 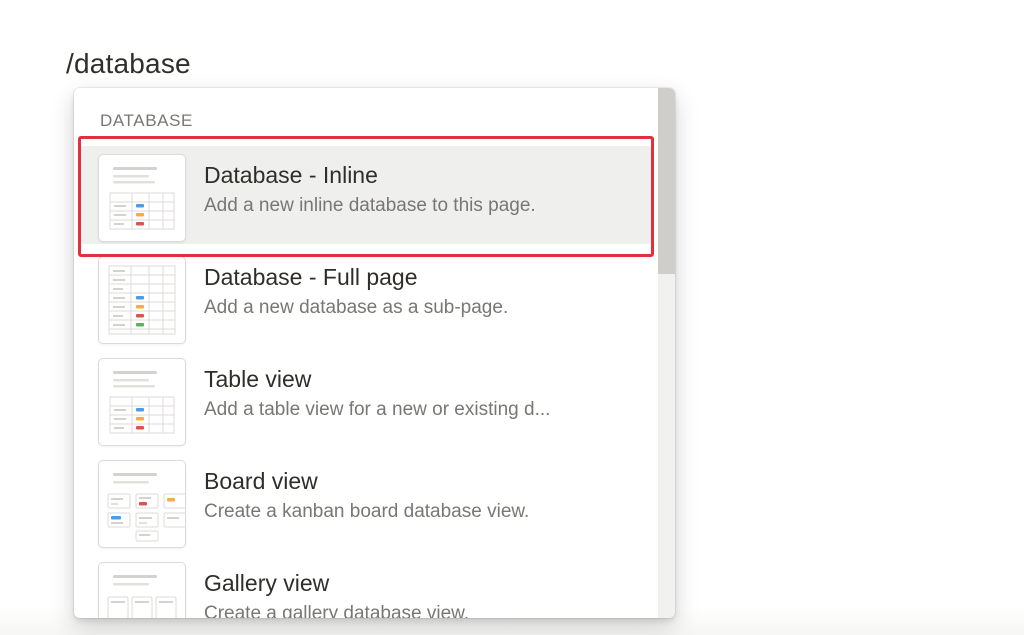 What do you see at coordinates (142, 300) in the screenshot?
I see `full-page-database-thumbnail-icon` at bounding box center [142, 300].